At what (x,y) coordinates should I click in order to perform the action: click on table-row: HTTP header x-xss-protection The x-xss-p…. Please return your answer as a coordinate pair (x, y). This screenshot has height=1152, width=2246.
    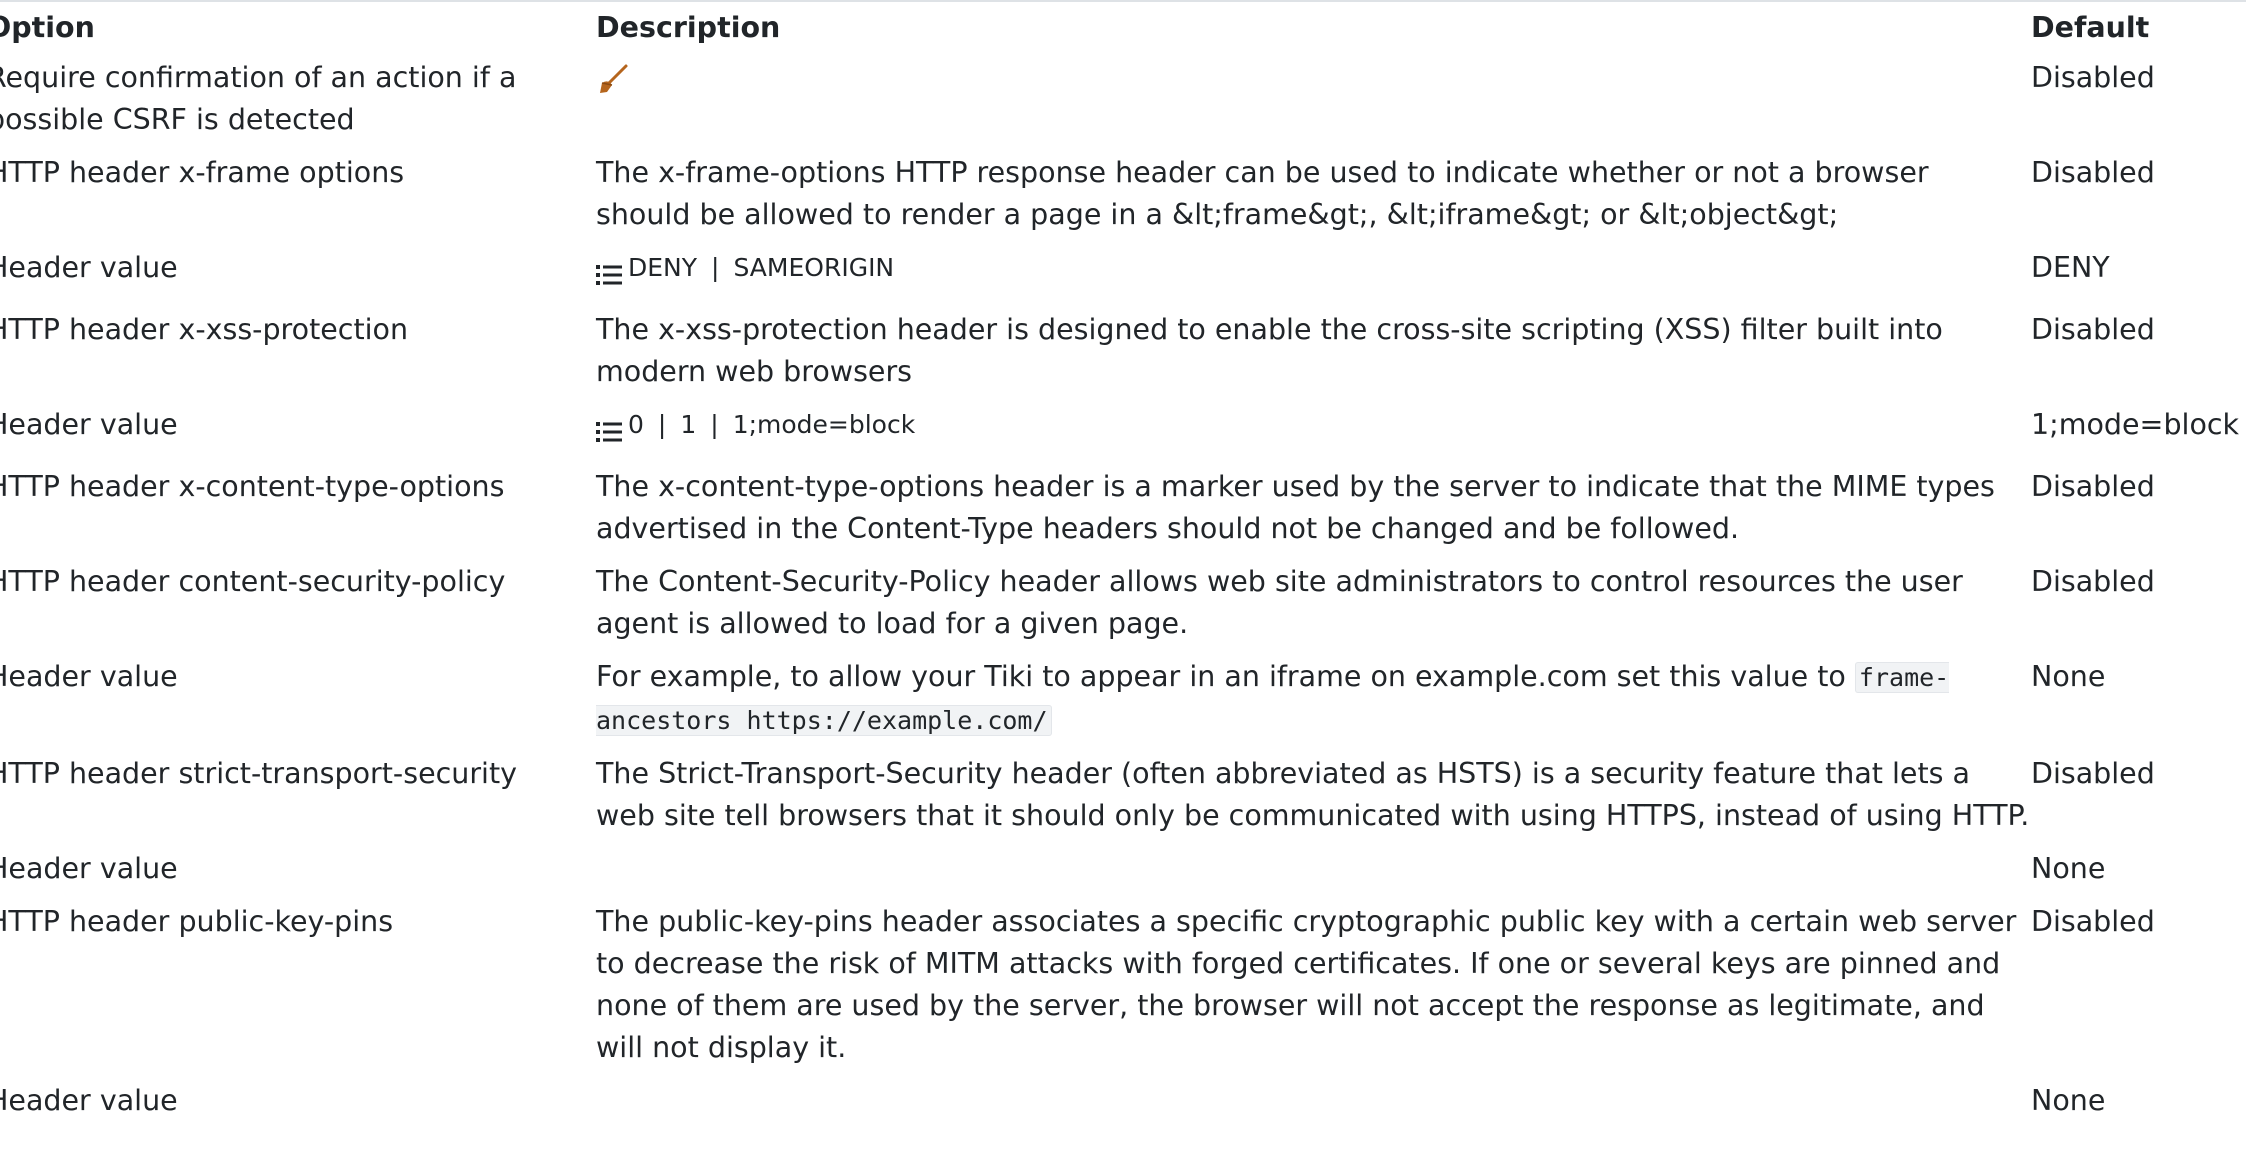
    Looking at the image, I should click on (1123, 356).